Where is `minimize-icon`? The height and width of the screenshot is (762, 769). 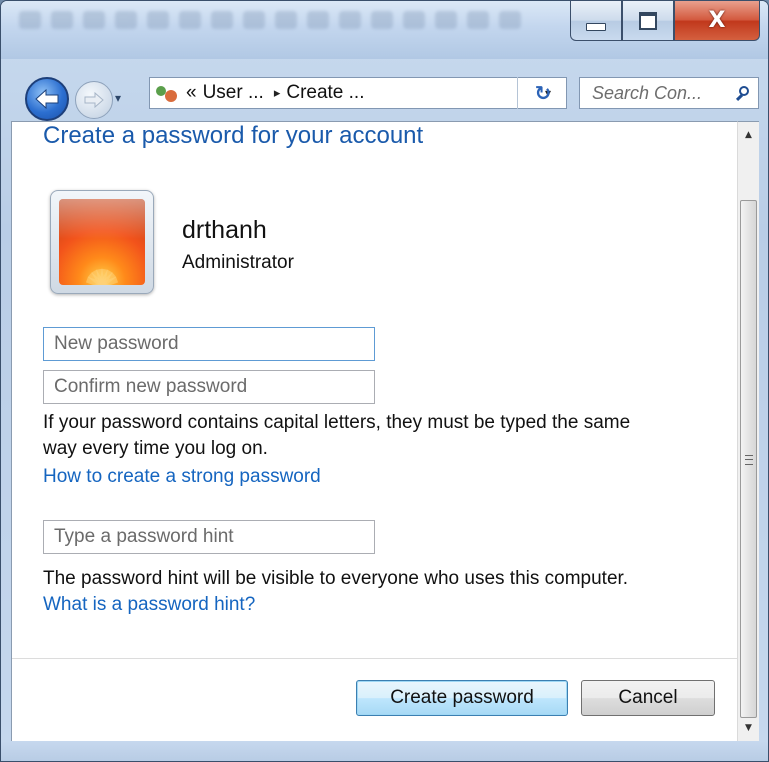 minimize-icon is located at coordinates (596, 26).